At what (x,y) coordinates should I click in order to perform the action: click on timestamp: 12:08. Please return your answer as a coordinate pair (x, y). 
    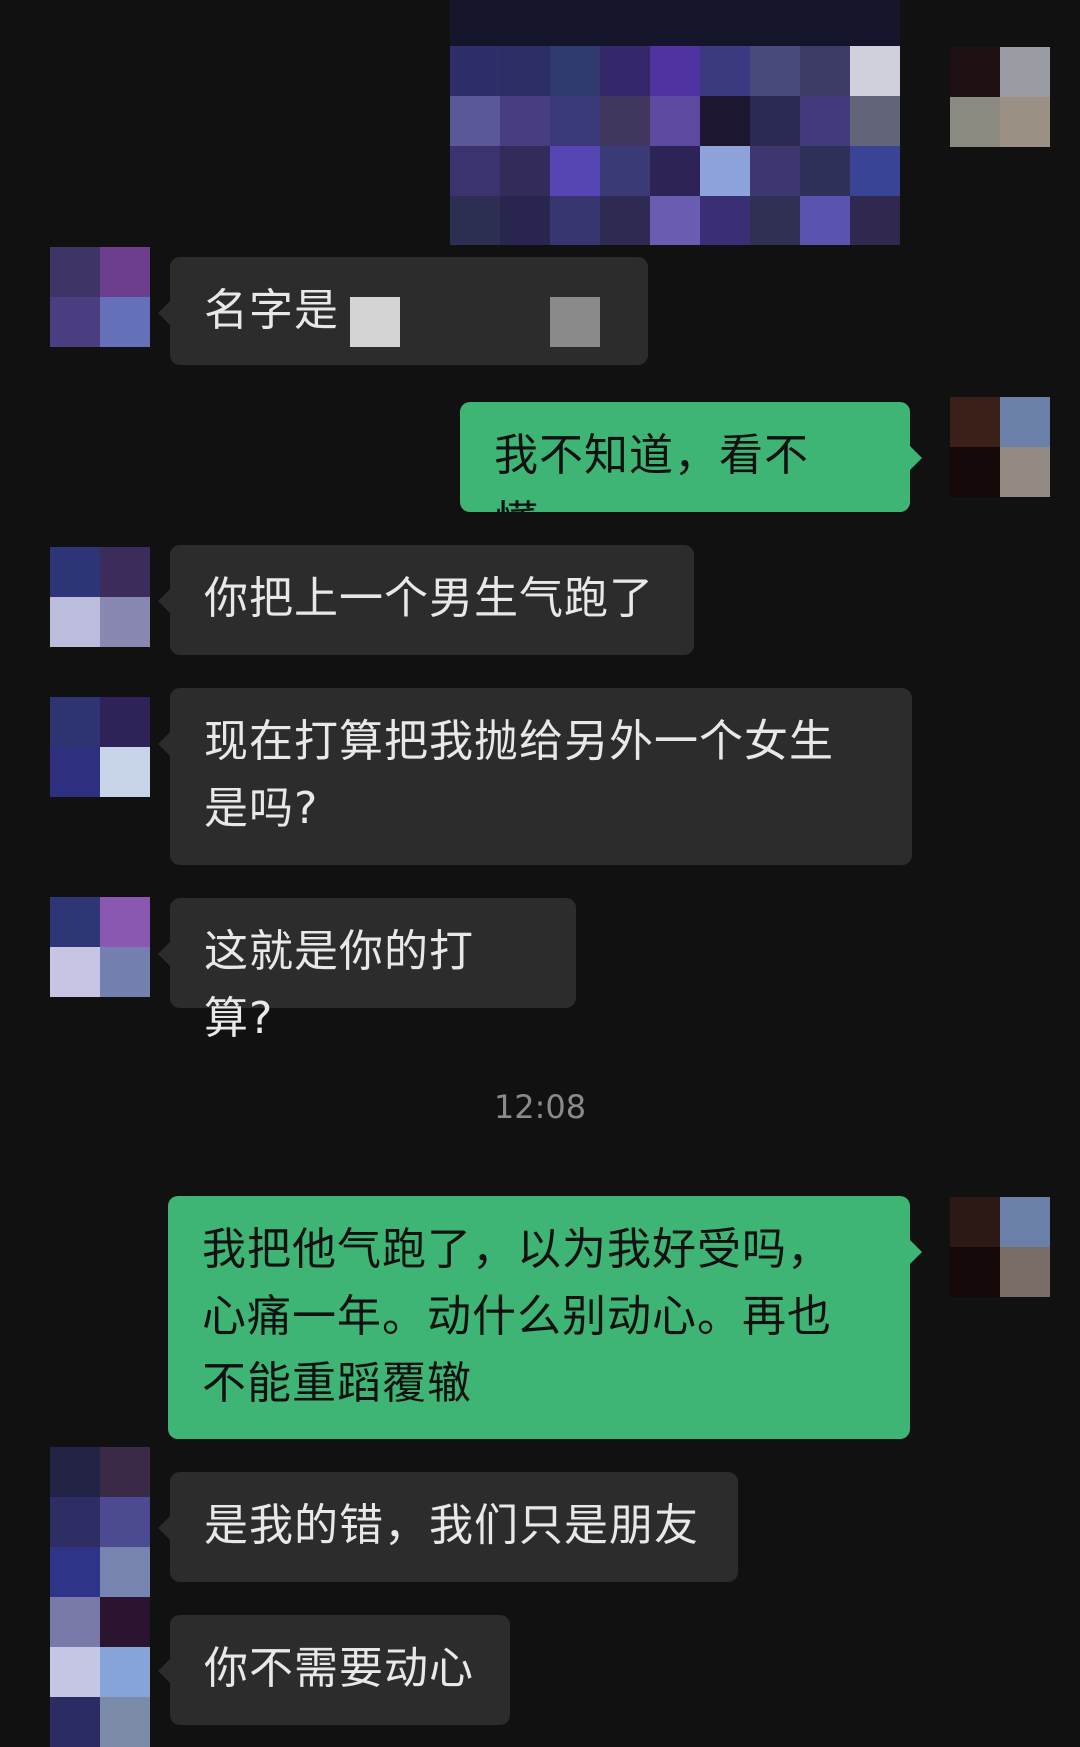
    Looking at the image, I should click on (540, 1107).